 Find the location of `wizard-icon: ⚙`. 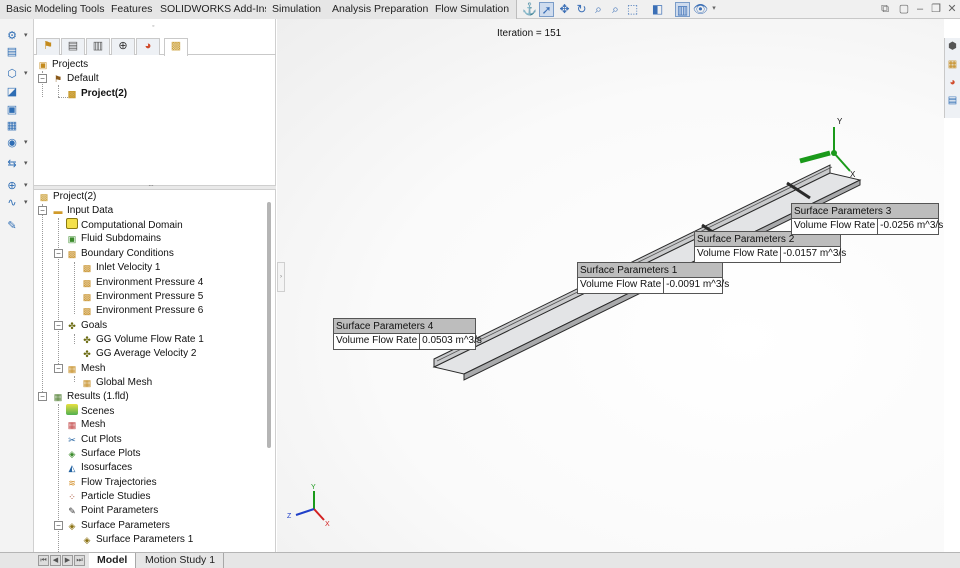

wizard-icon: ⚙ is located at coordinates (12, 36).